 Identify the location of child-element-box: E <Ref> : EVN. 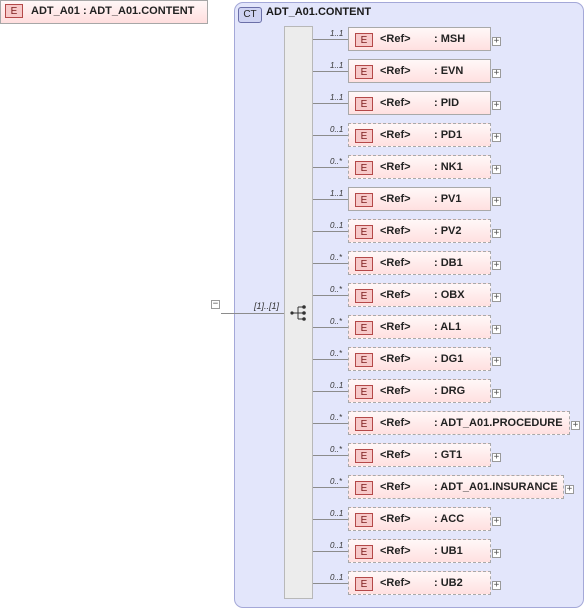
(419, 71).